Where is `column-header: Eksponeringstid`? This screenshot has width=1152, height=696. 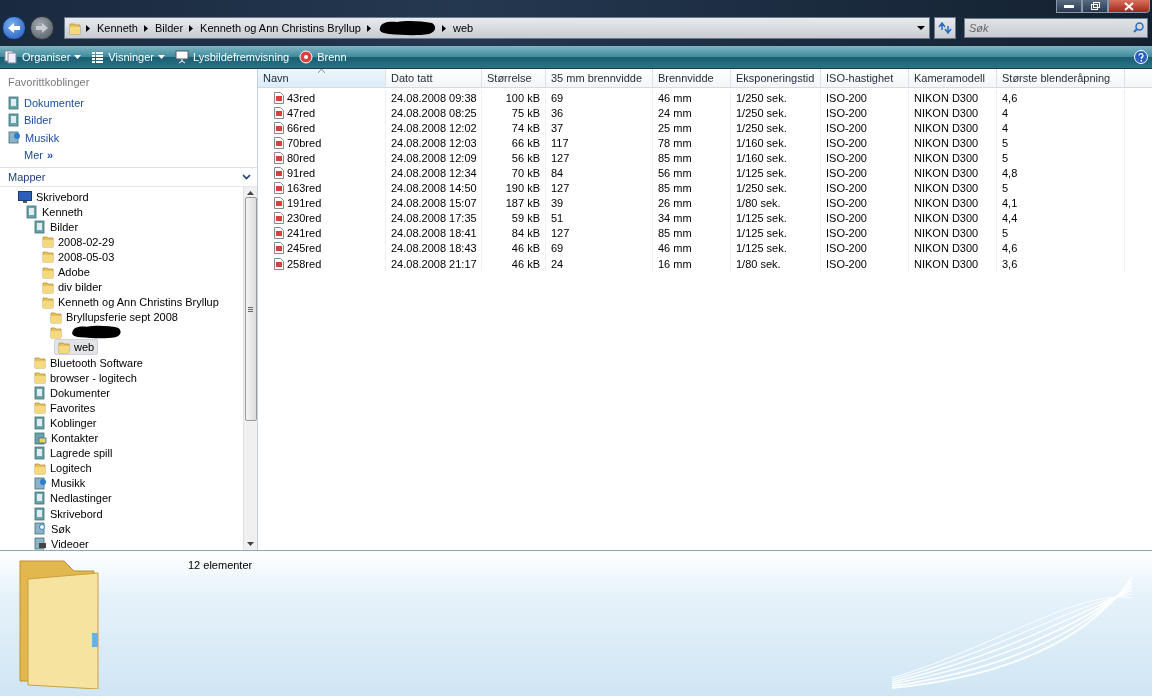 column-header: Eksponeringstid is located at coordinates (776, 78).